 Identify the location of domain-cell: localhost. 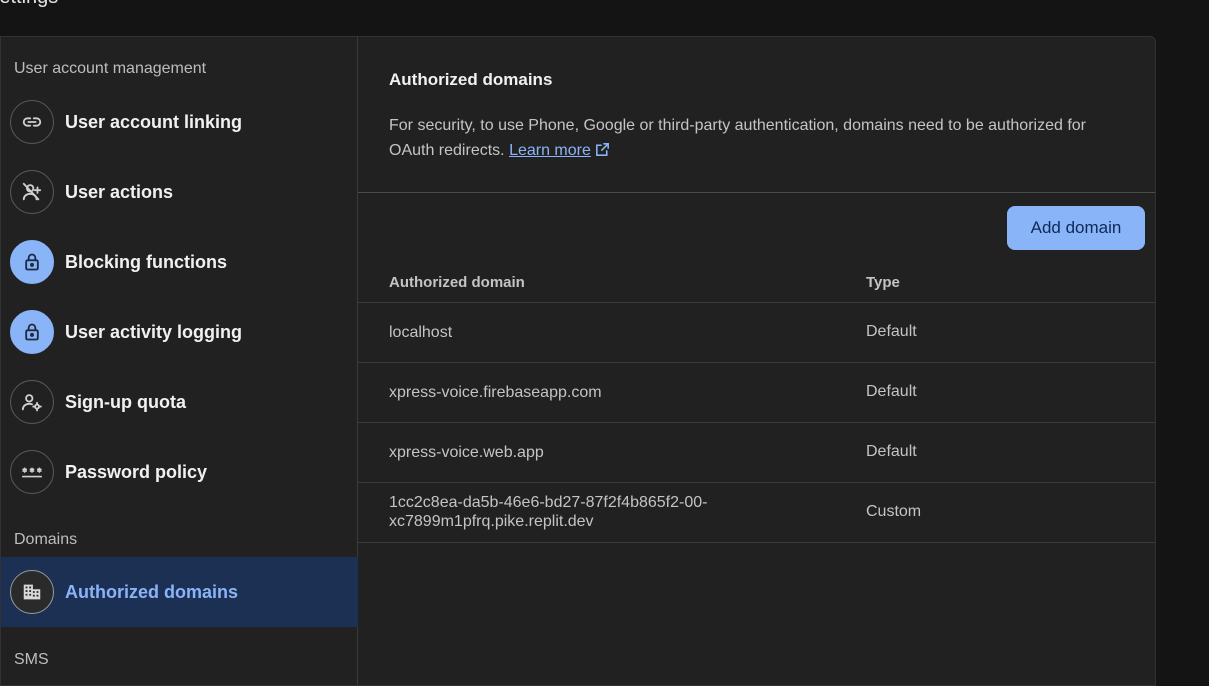
(421, 332).